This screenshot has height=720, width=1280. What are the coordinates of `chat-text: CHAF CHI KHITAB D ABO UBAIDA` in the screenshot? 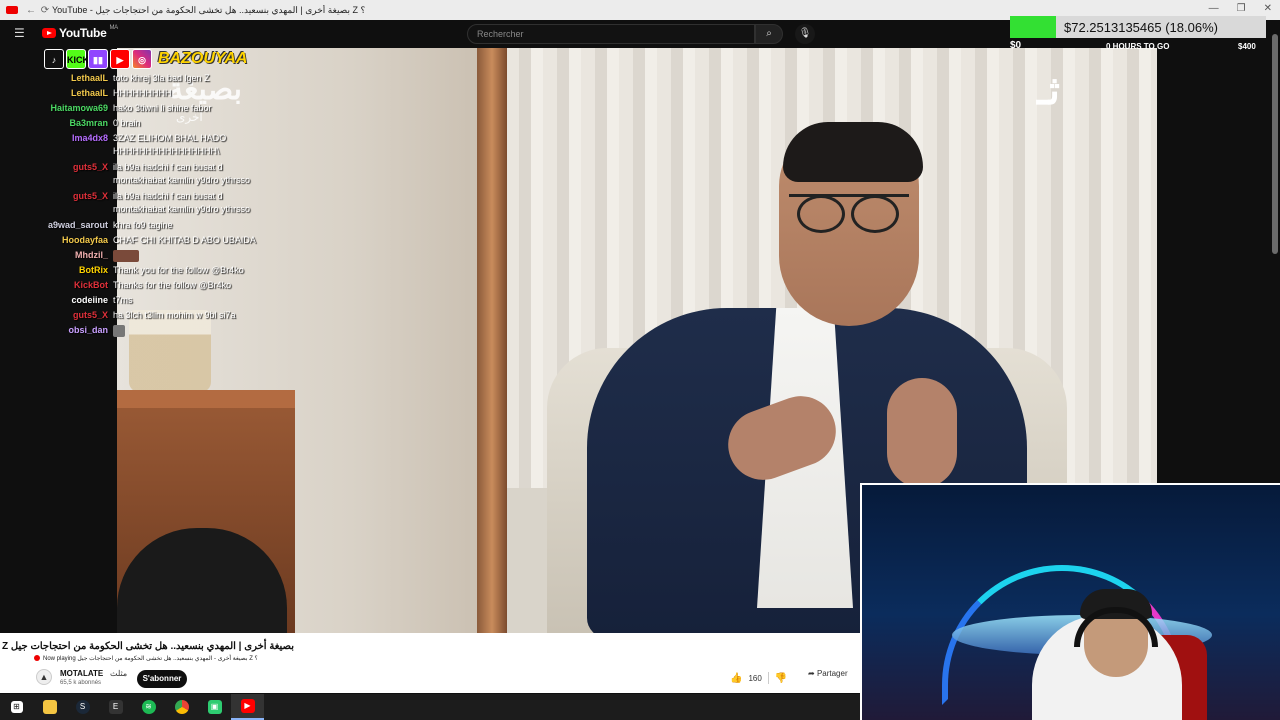 It's located at (184, 240).